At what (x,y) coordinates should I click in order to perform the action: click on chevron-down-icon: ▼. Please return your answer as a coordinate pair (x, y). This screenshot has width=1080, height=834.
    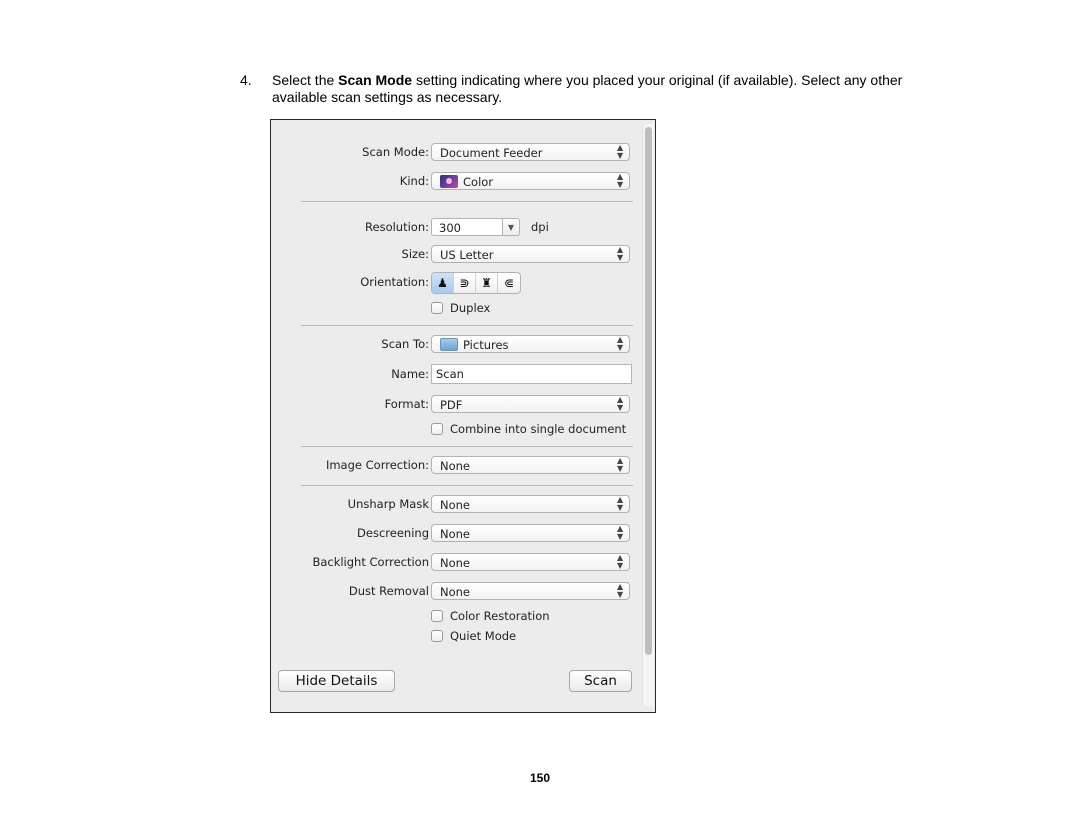
    Looking at the image, I should click on (511, 227).